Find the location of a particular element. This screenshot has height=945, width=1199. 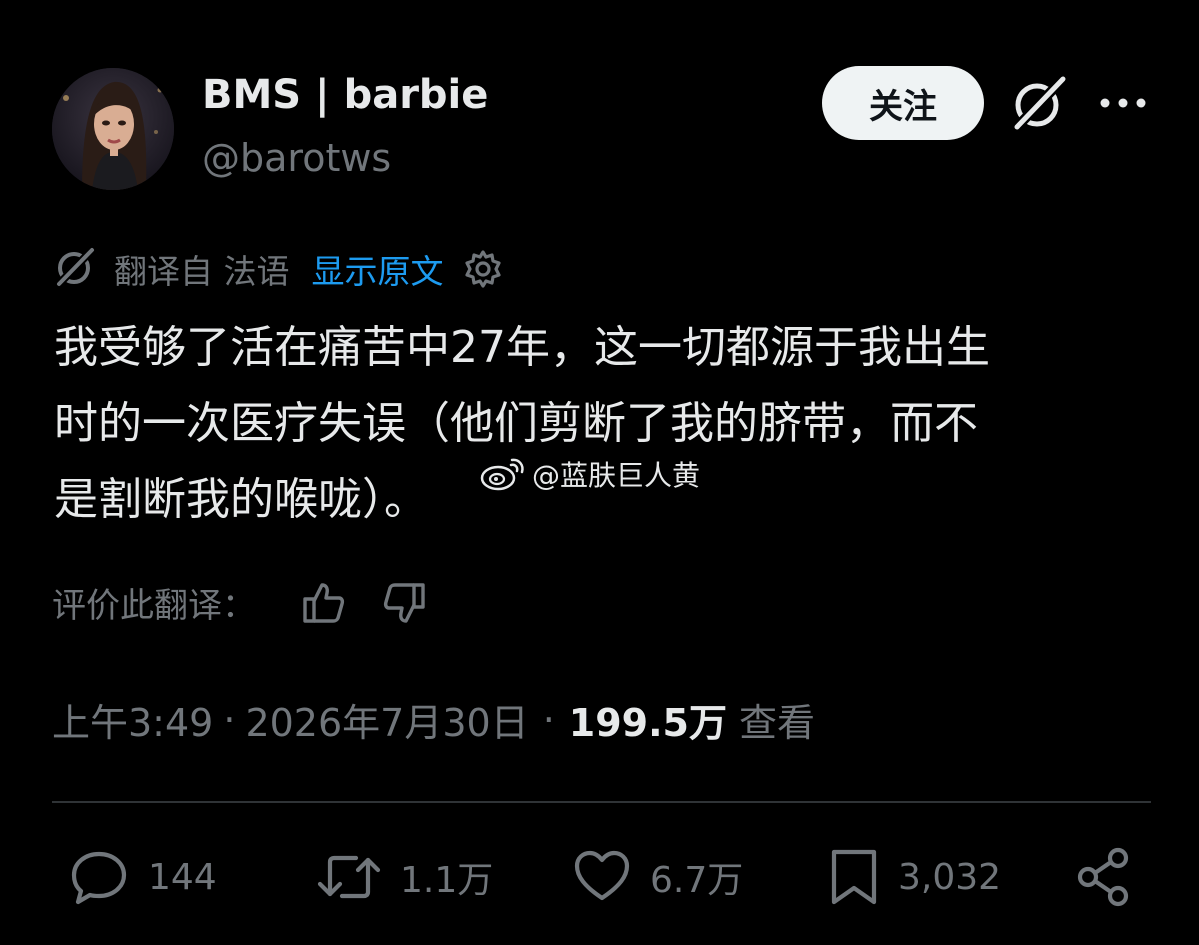

gear-icon is located at coordinates (483, 269).